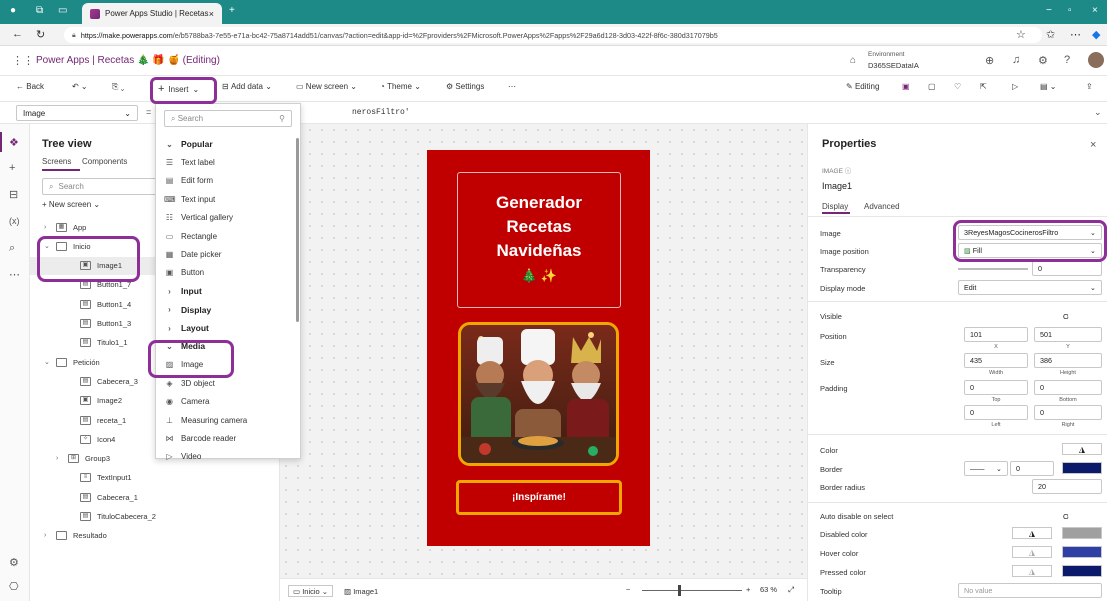 The width and height of the screenshot is (1107, 601). I want to click on inspirame-button: ¡Inspírame!, so click(539, 497).